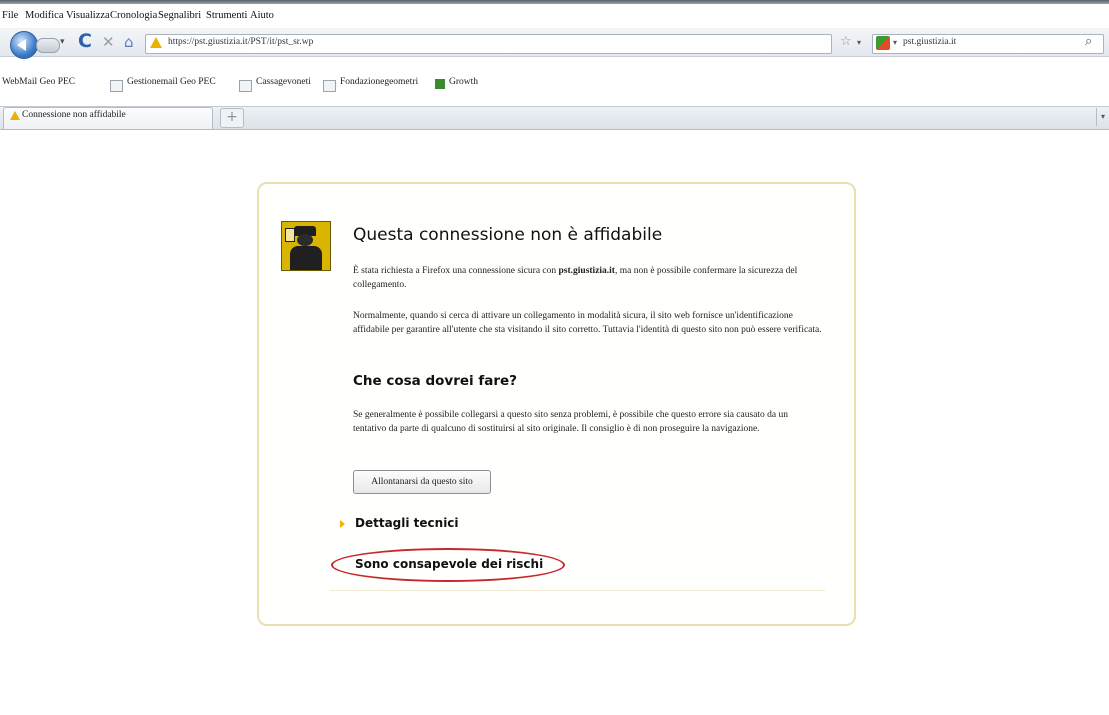  I want to click on badge-shape, so click(290, 235).